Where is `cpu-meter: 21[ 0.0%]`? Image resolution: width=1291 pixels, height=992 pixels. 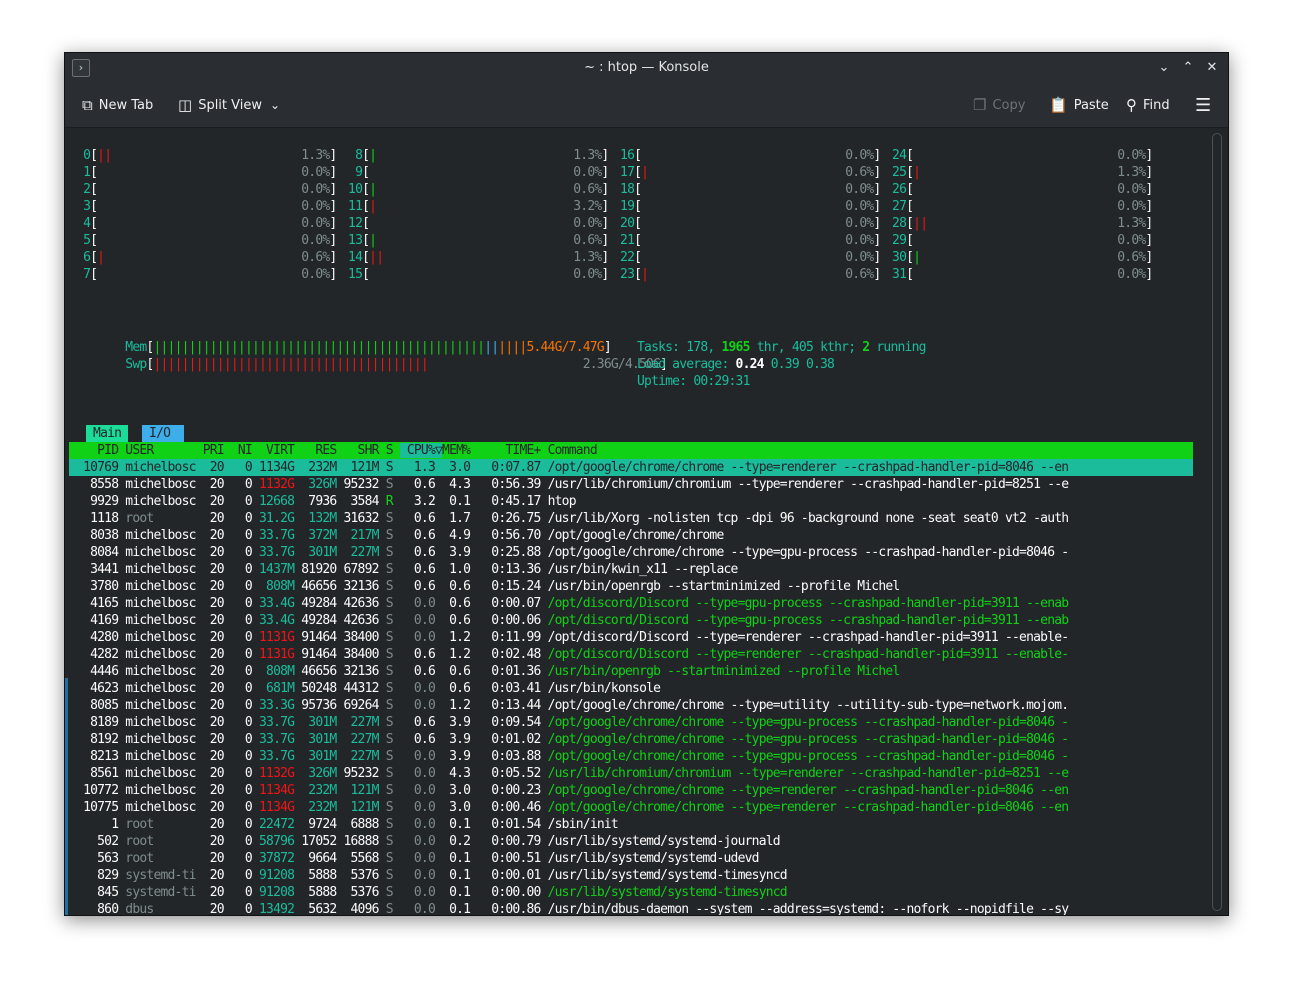 cpu-meter: 21[ 0.0%] is located at coordinates (747, 240).